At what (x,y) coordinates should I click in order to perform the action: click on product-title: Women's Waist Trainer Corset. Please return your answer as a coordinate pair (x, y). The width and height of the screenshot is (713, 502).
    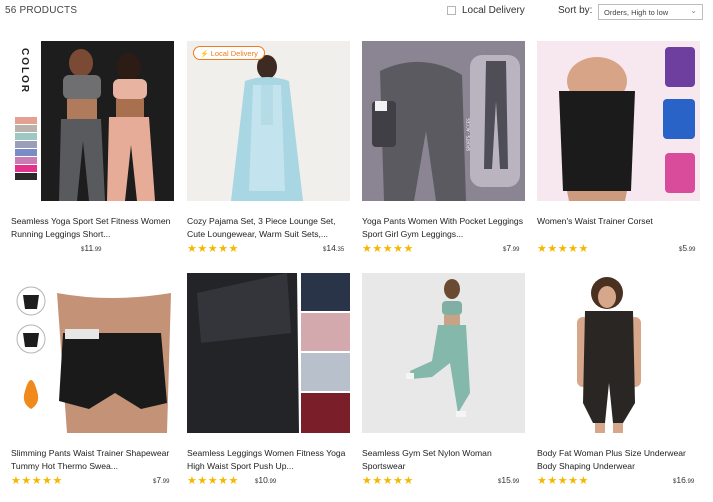
    Looking at the image, I should click on (618, 228).